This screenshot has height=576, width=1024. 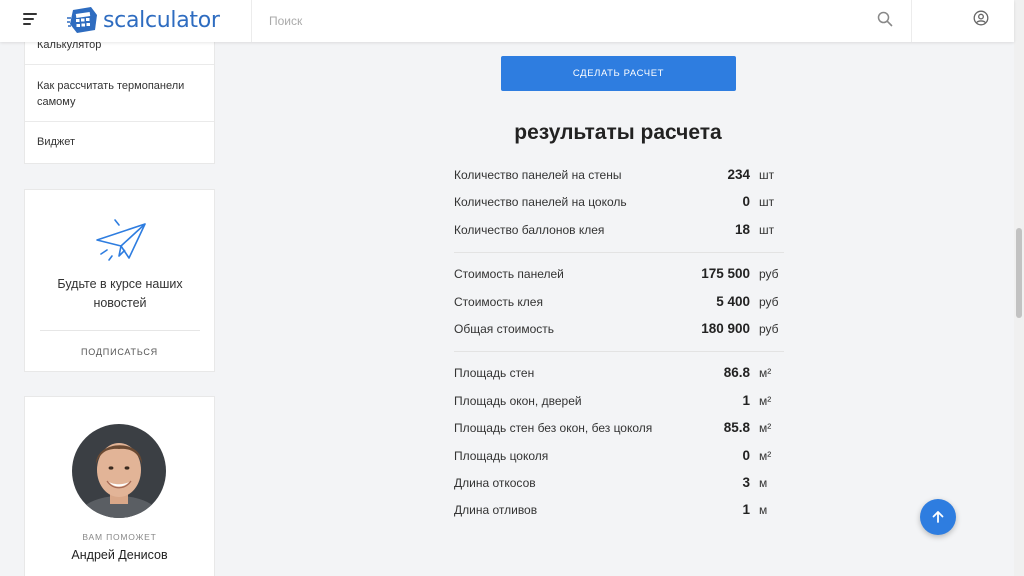 What do you see at coordinates (733, 301) in the screenshot?
I see `result-value: 5 400` at bounding box center [733, 301].